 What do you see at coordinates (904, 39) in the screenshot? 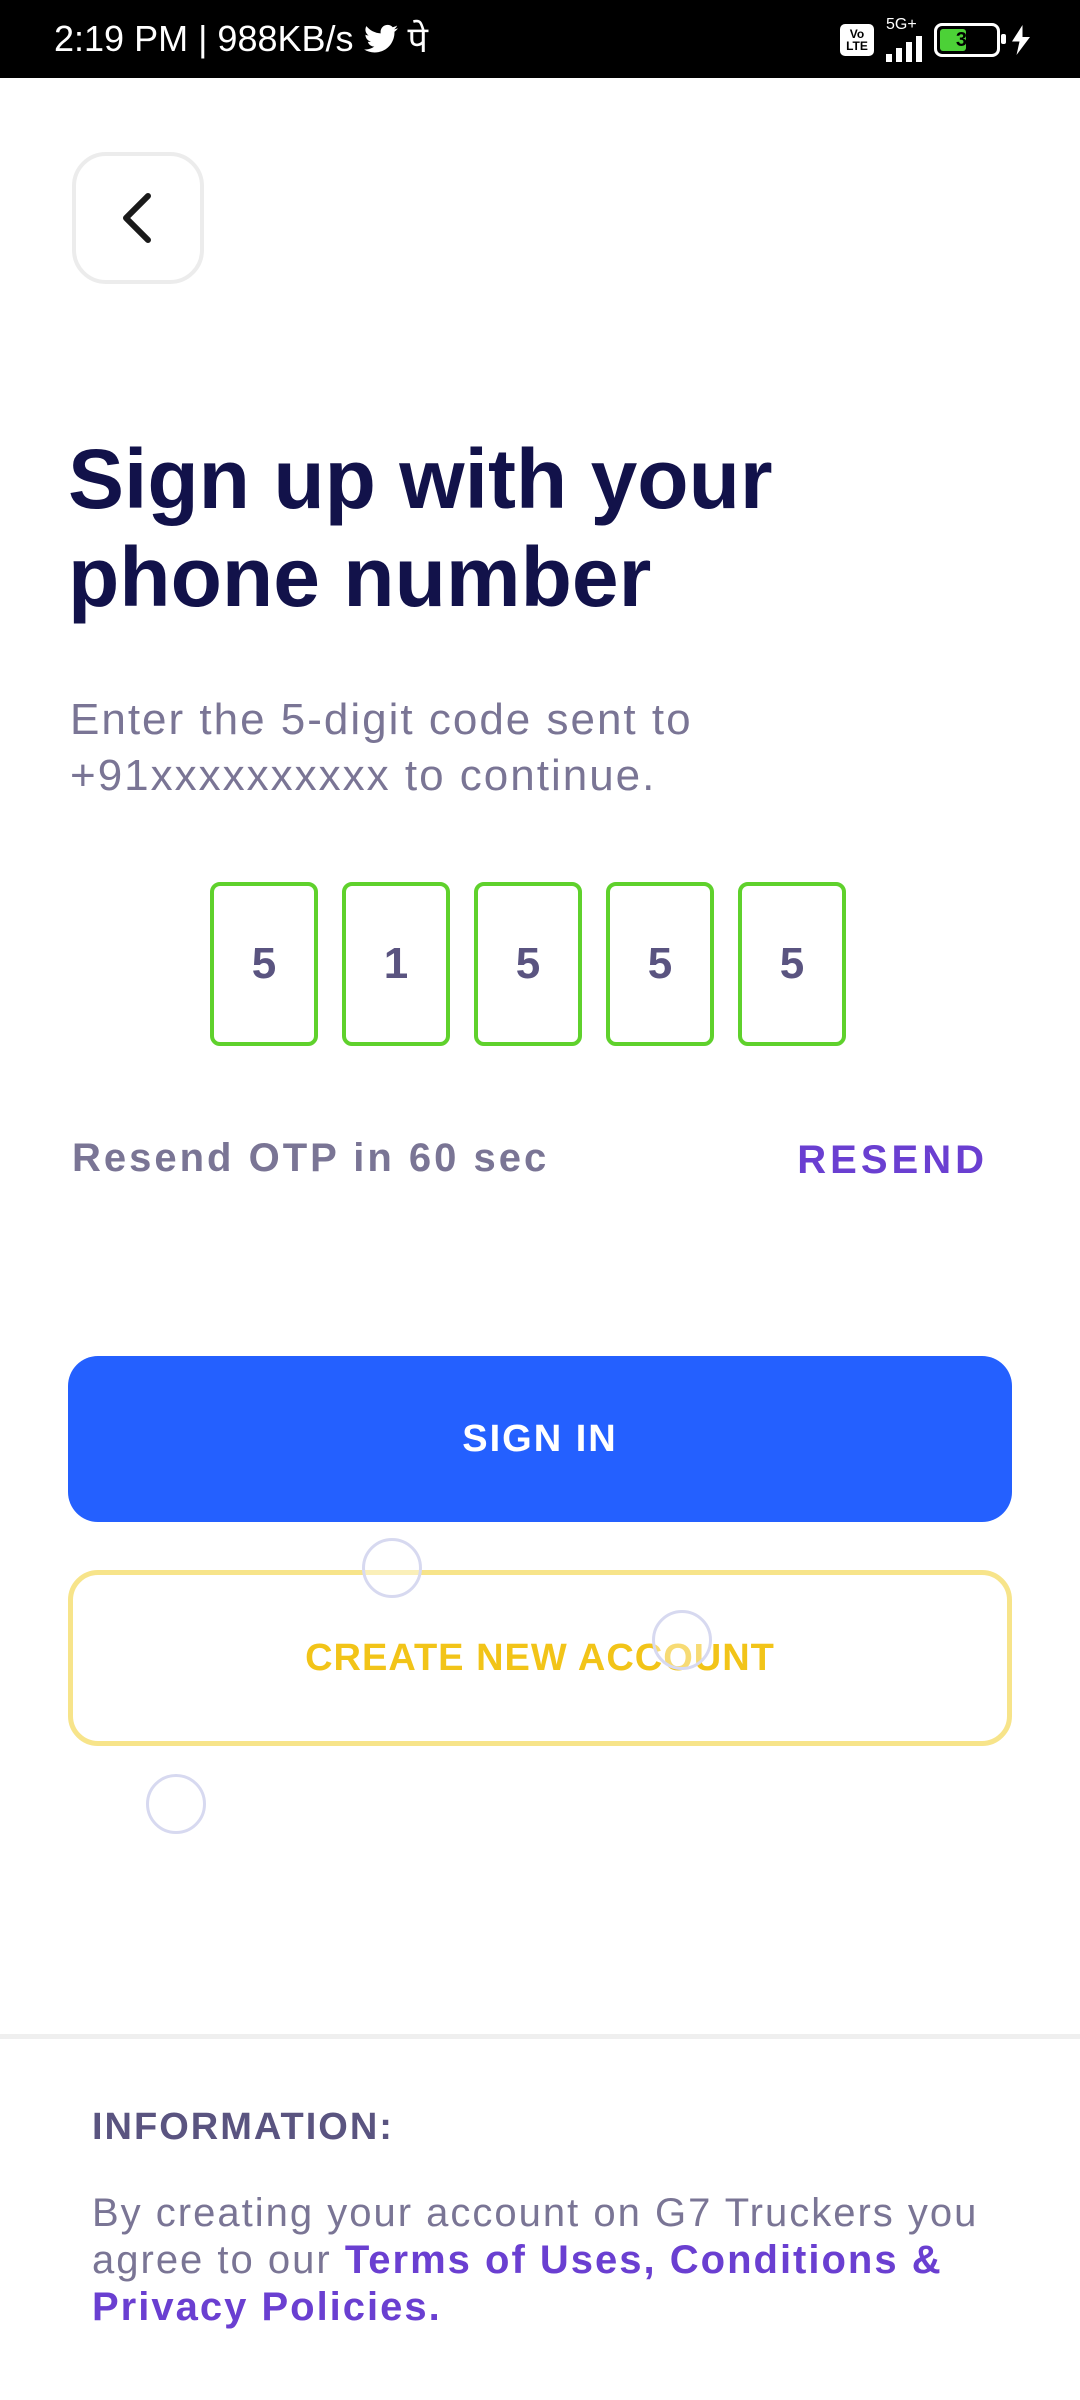
I see `signal-icon: 5G+` at bounding box center [904, 39].